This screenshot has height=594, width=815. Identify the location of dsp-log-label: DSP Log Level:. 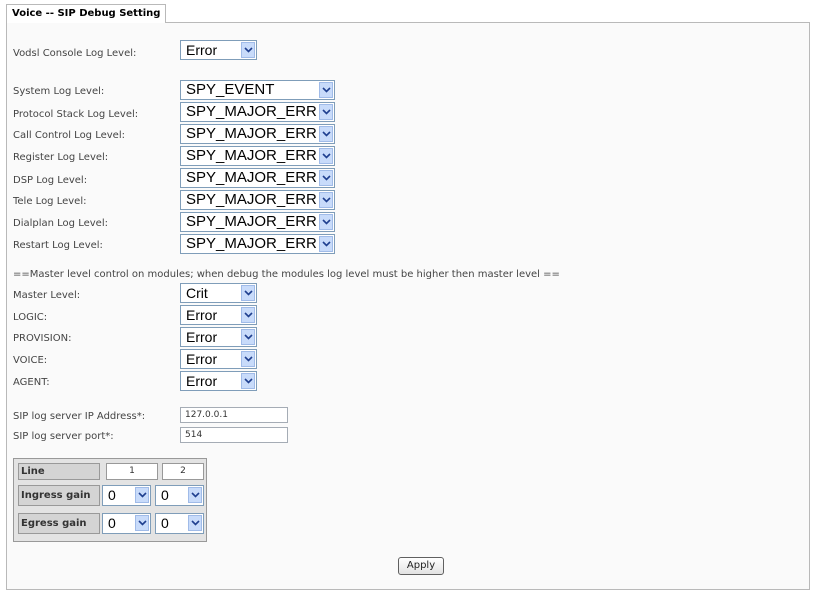
(50, 180).